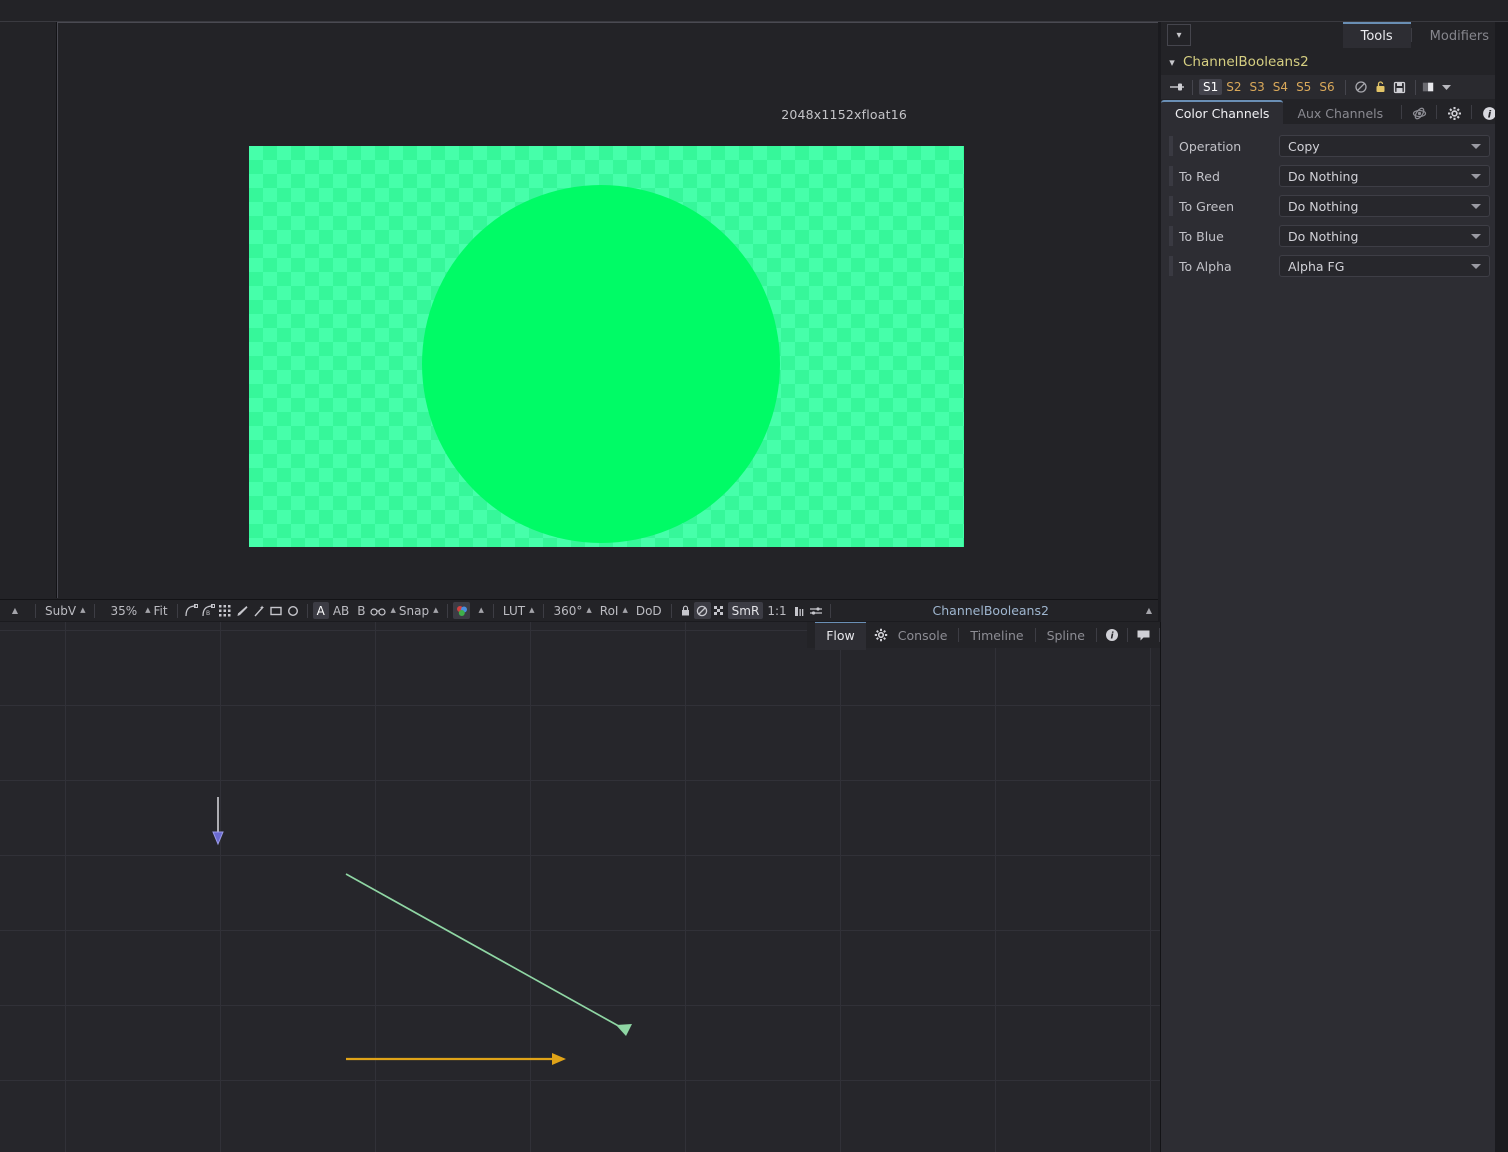 The height and width of the screenshot is (1152, 1508). I want to click on rgb-channel-icon, so click(462, 610).